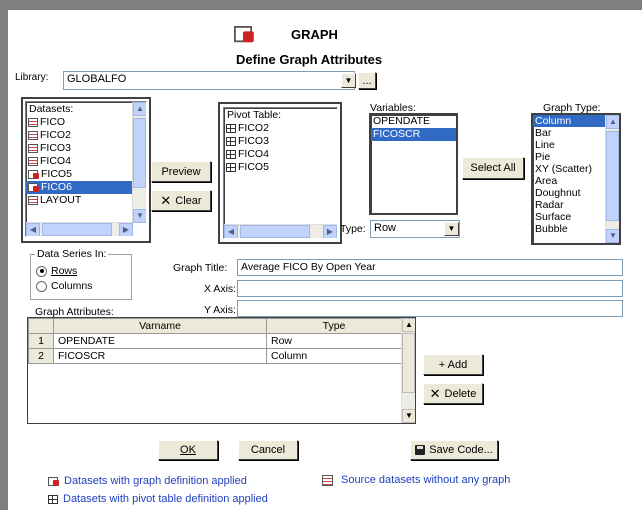  Describe the element at coordinates (353, 229) in the screenshot. I see `type-label: Type:` at that location.